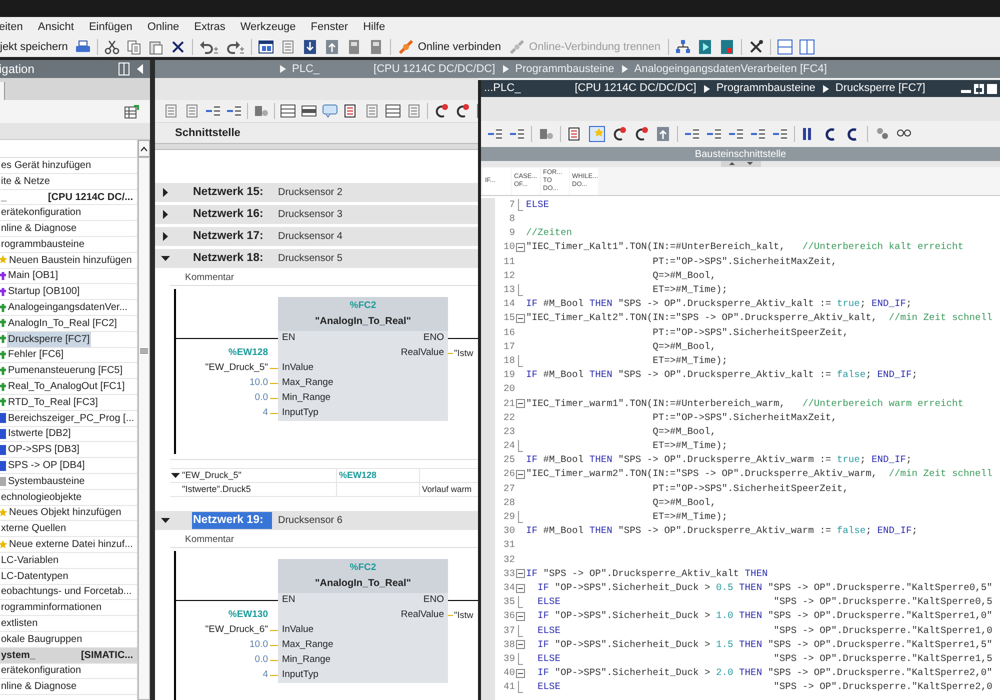  What do you see at coordinates (33, 276) in the screenshot?
I see `tree-item: Main [OB1]` at bounding box center [33, 276].